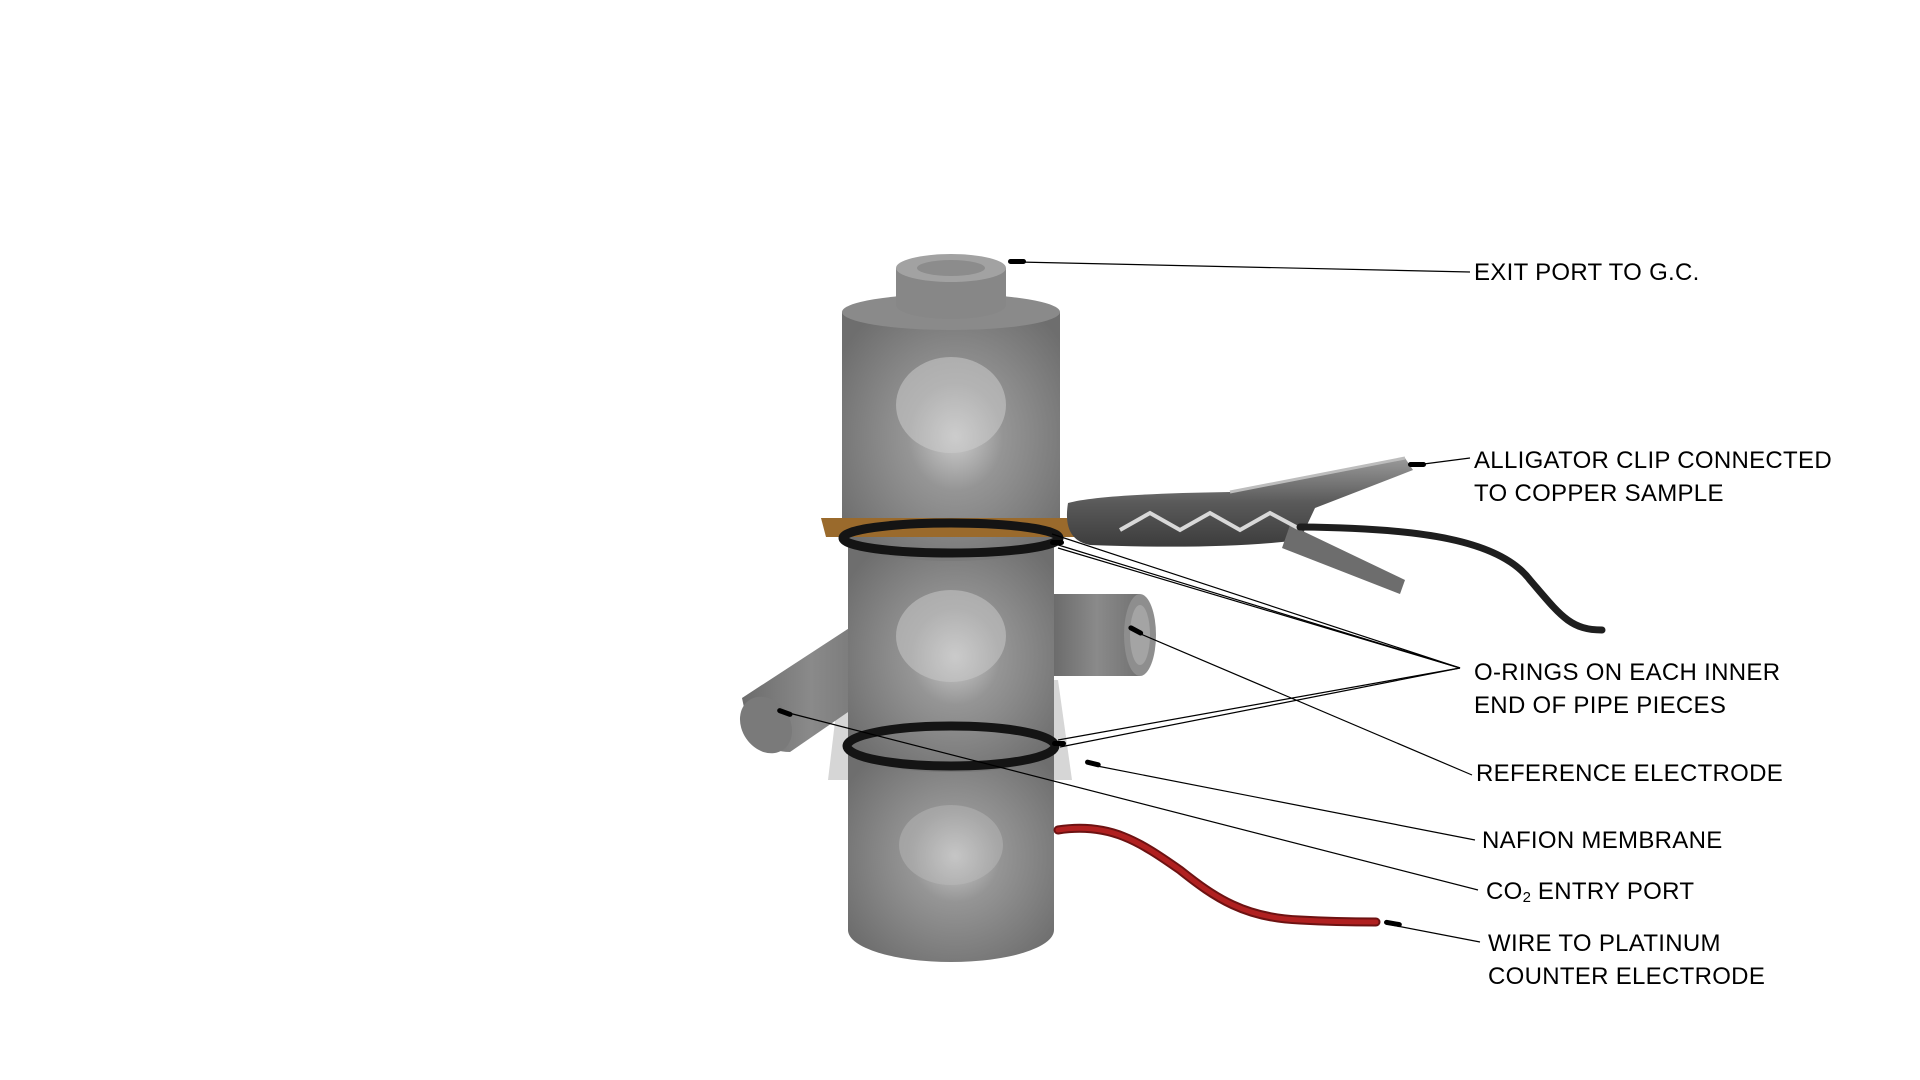  What do you see at coordinates (1504, 891) in the screenshot?
I see `co2-text: CO` at bounding box center [1504, 891].